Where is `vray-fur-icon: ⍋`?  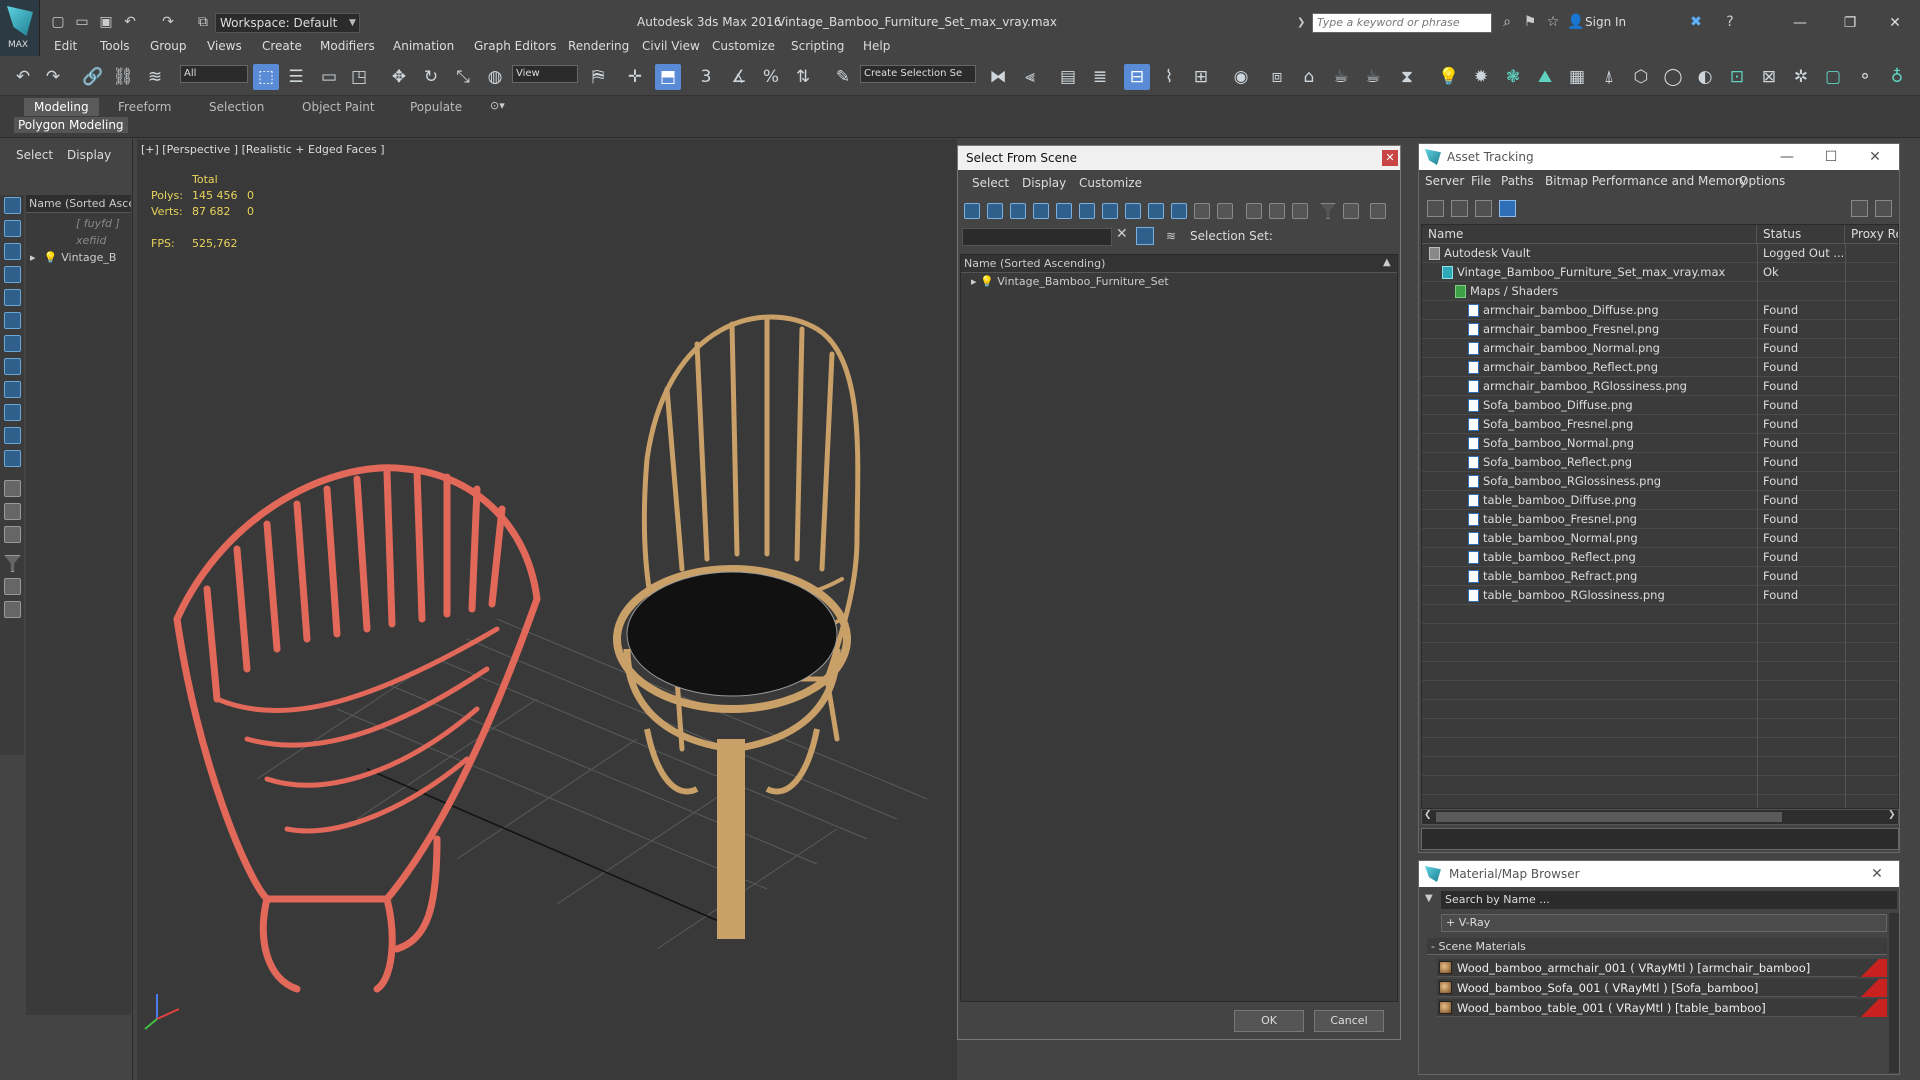 vray-fur-icon: ⍋ is located at coordinates (1609, 77).